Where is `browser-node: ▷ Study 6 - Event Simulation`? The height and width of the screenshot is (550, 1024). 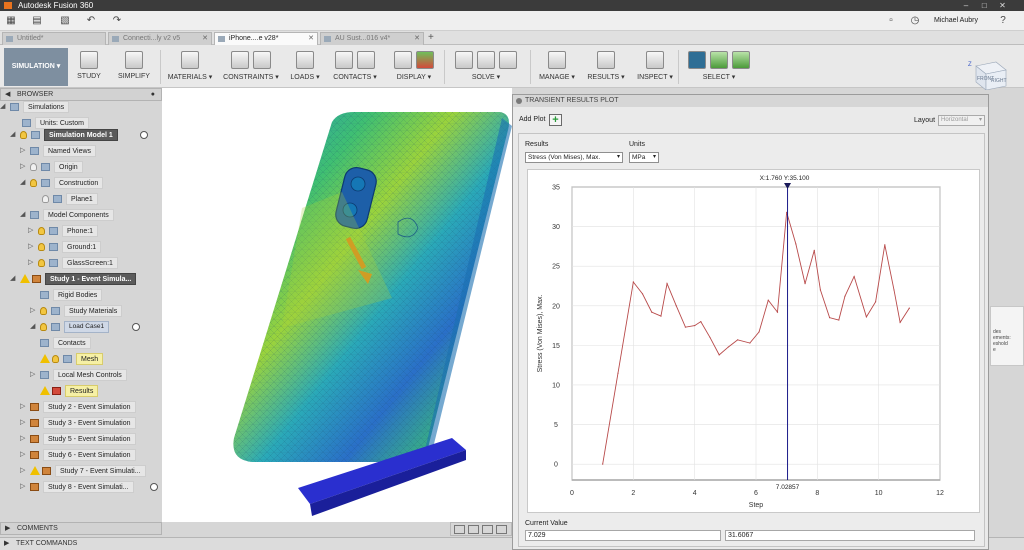 browser-node: ▷ Study 6 - Event Simulation is located at coordinates (81, 455).